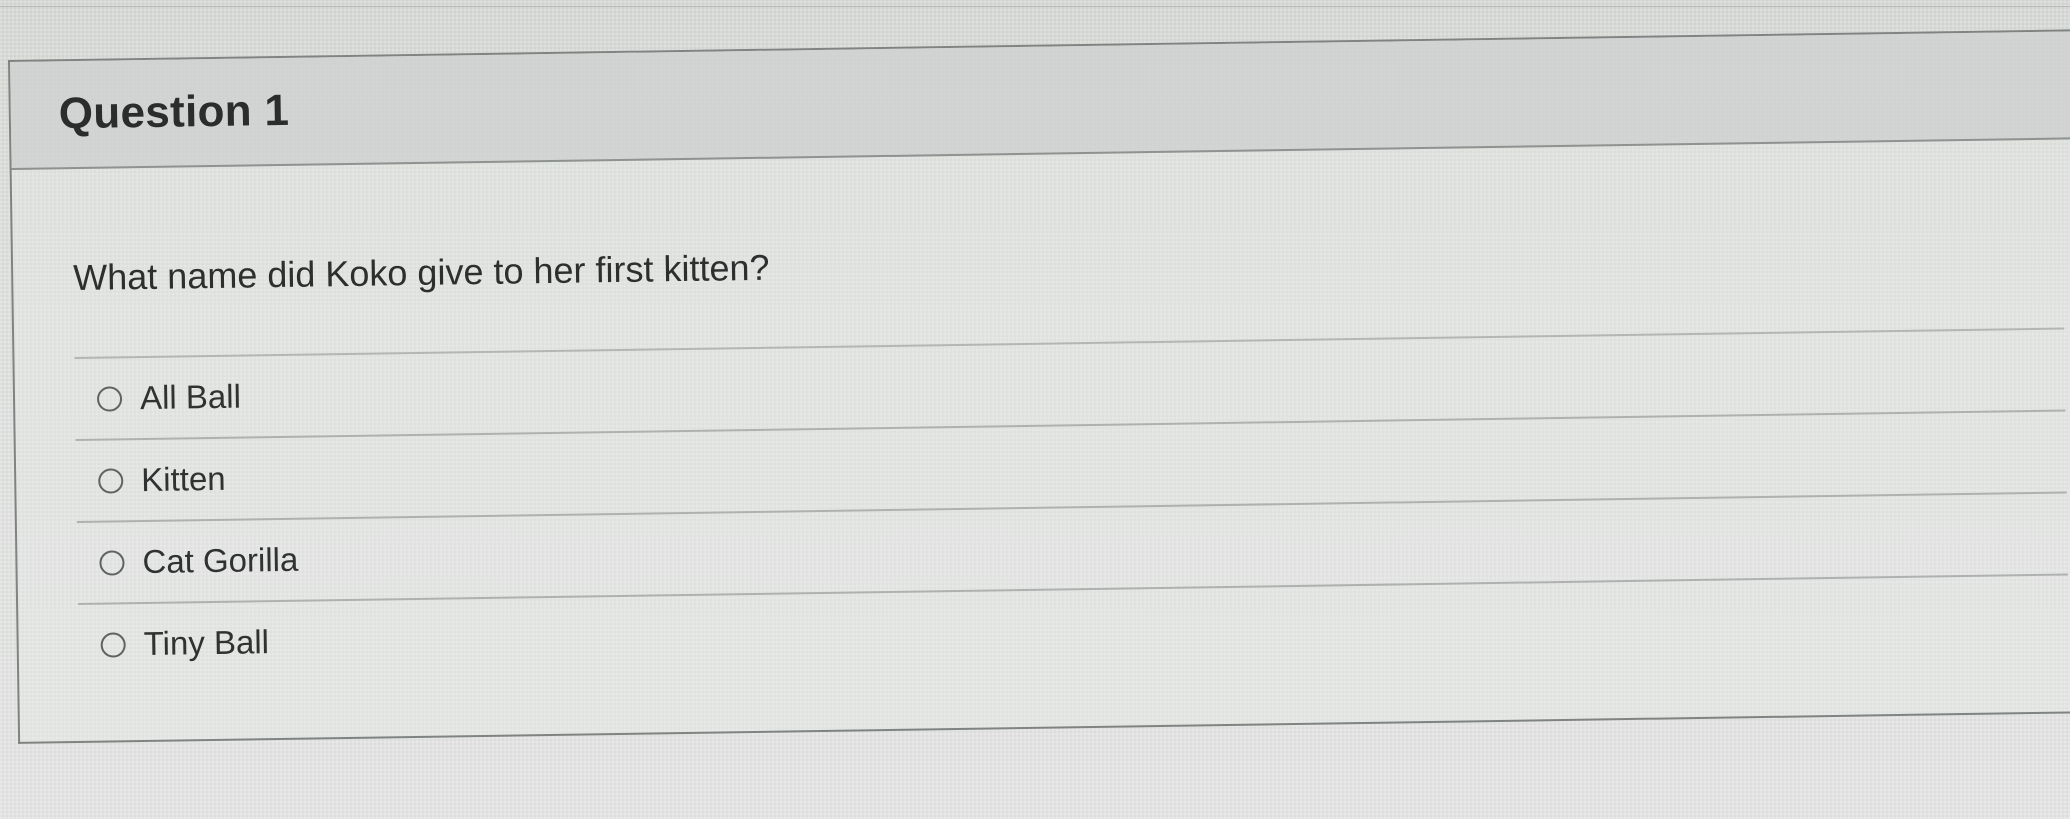 The width and height of the screenshot is (2070, 819). What do you see at coordinates (220, 561) in the screenshot?
I see `answer-label: Cat Gorilla` at bounding box center [220, 561].